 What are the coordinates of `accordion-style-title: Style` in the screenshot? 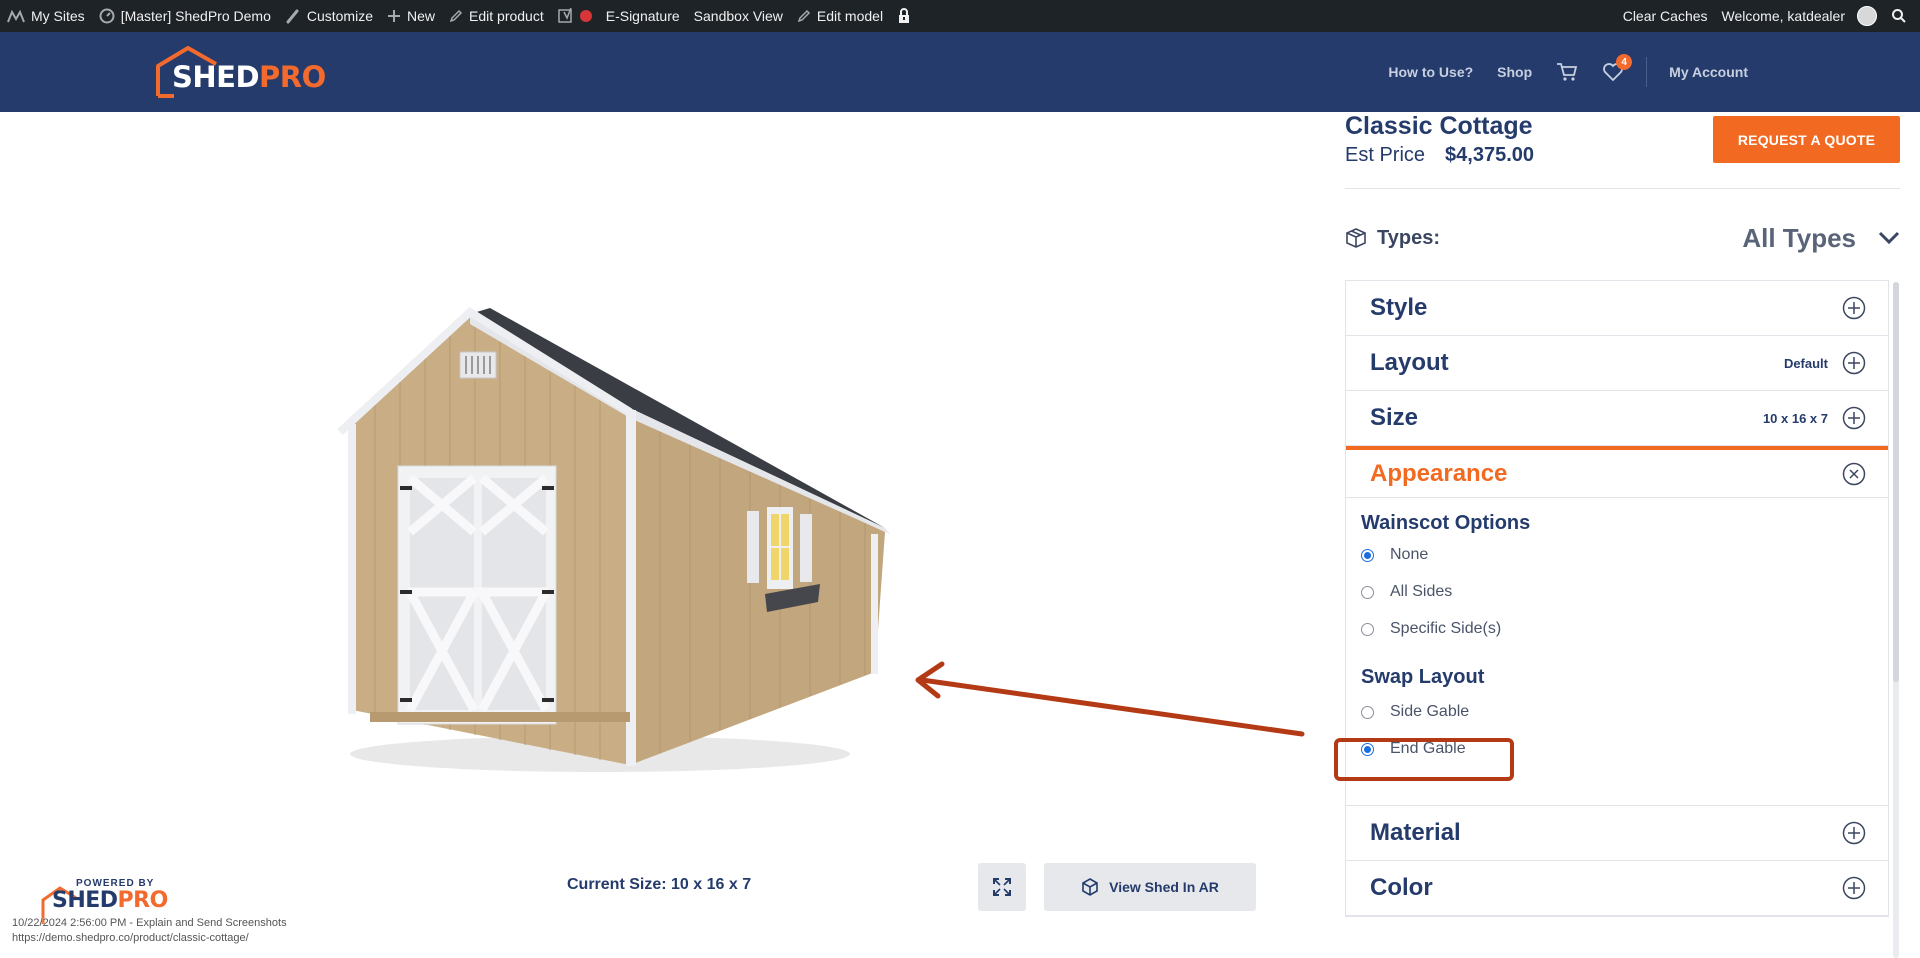 It's located at (1399, 307).